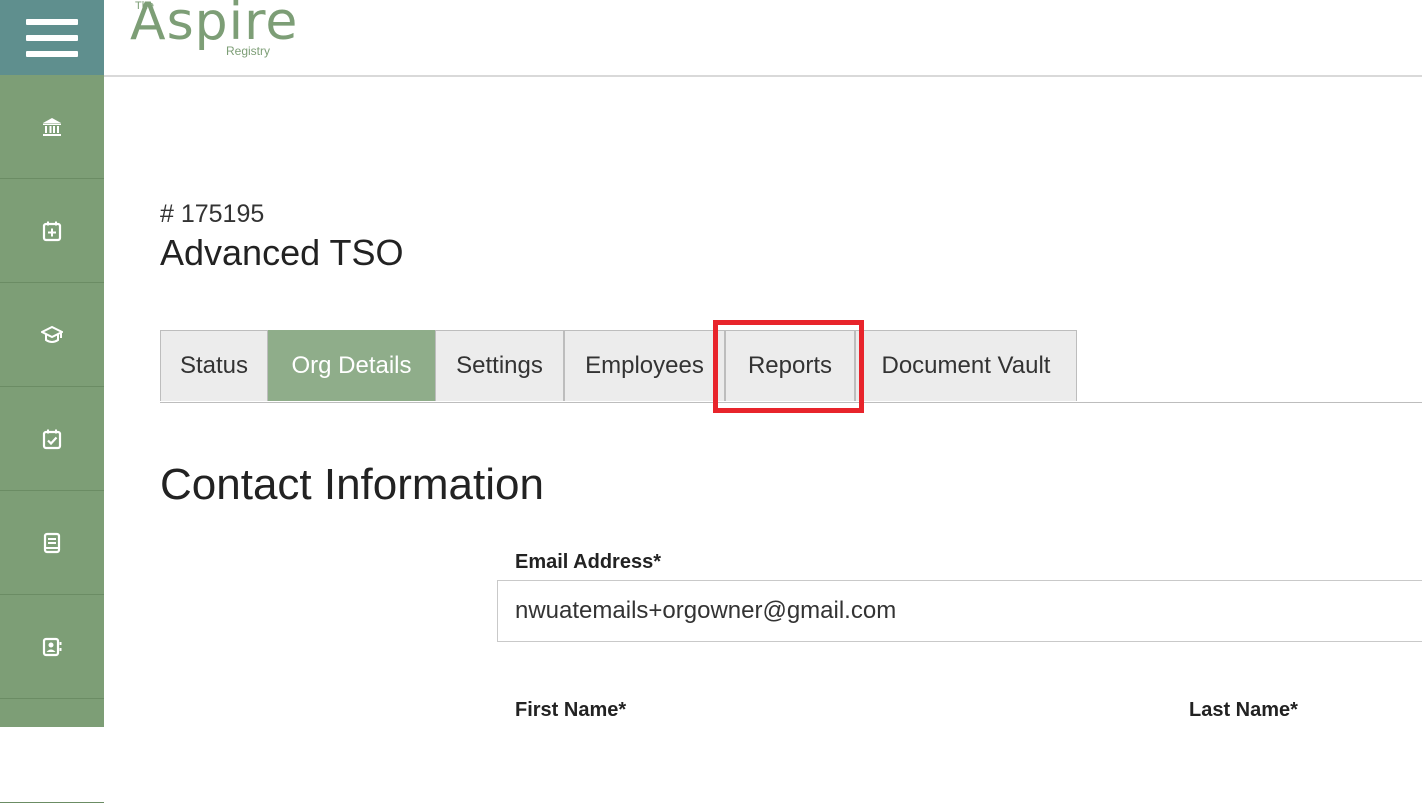 This screenshot has height=803, width=1422. Describe the element at coordinates (248, 51) in the screenshot. I see `logo-registry-text: Registry` at that location.